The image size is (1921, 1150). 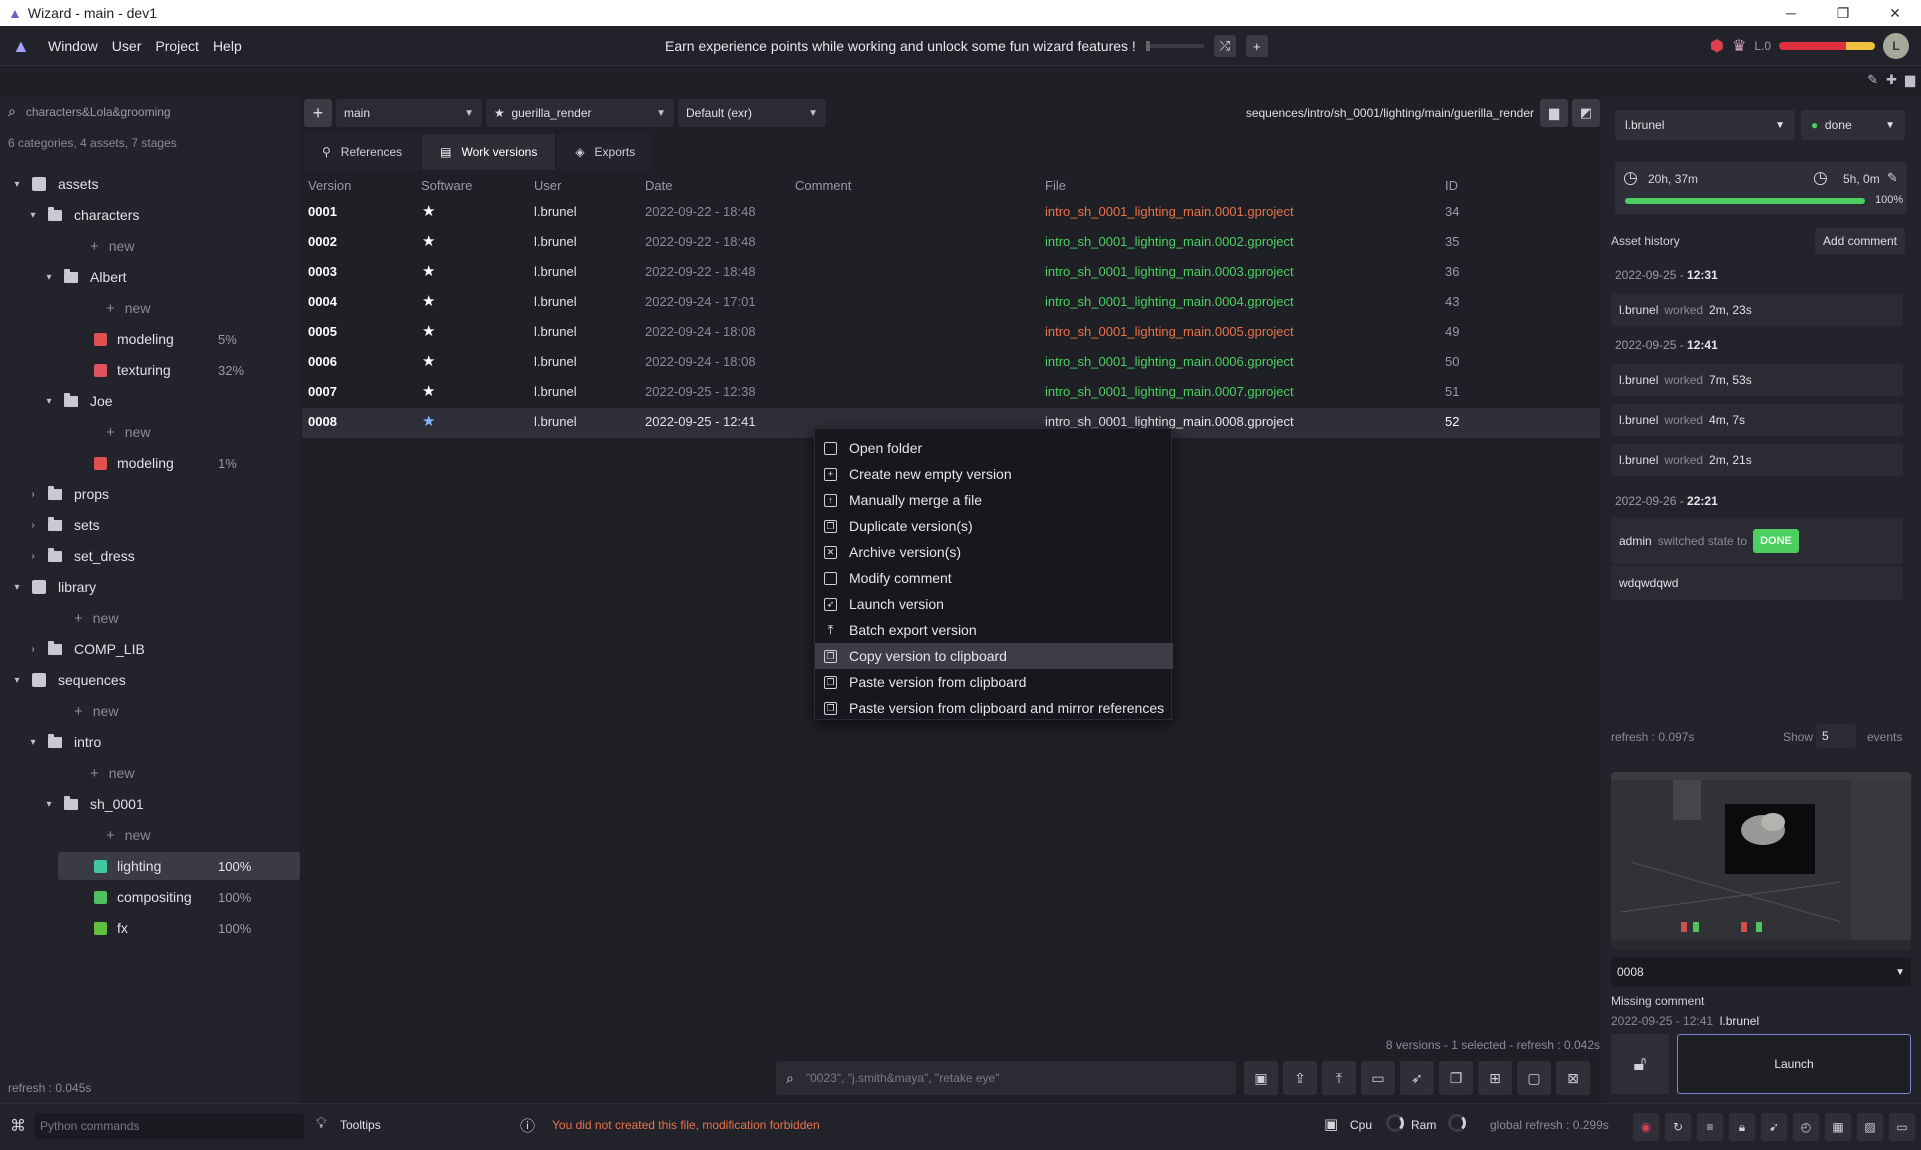 I want to click on toggle-view-button: ◩, so click(x=1586, y=113).